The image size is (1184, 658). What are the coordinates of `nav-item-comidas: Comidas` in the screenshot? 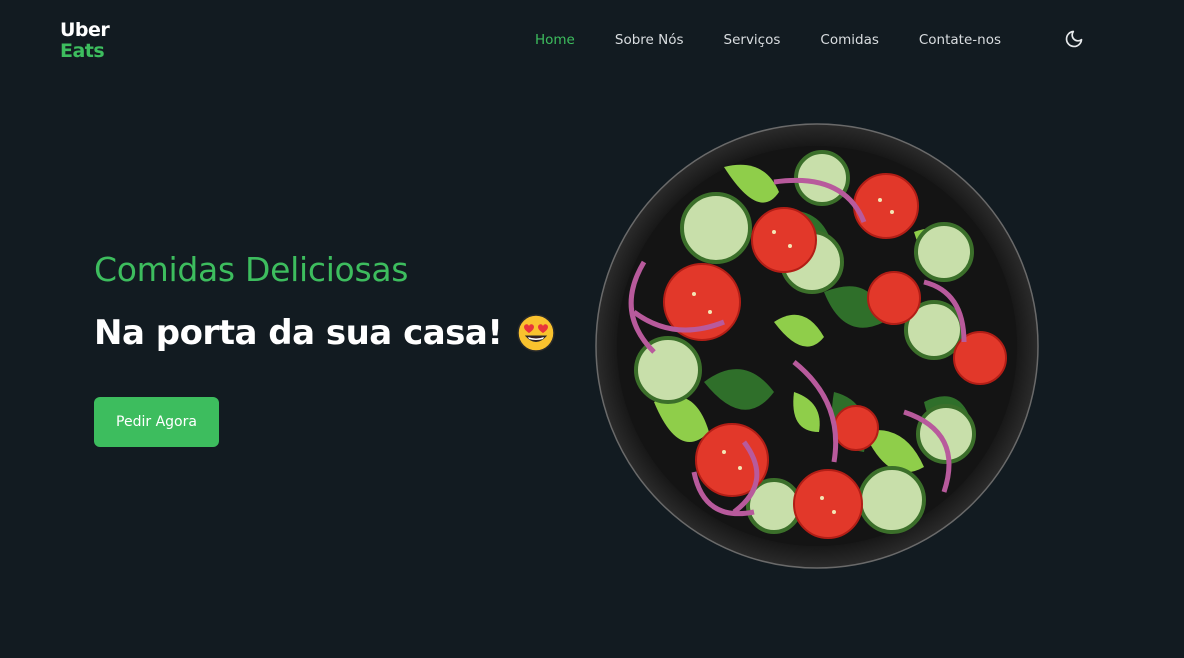 It's located at (849, 40).